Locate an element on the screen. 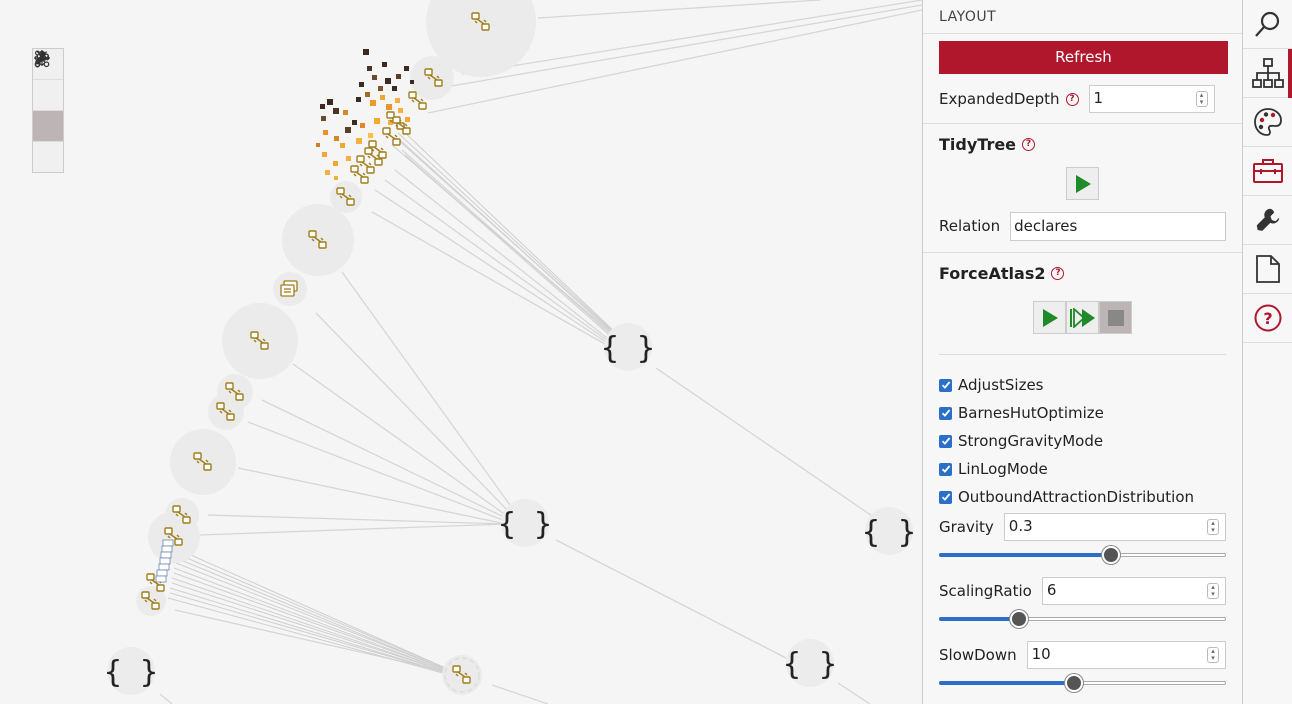 The height and width of the screenshot is (704, 1292). expanded-depth-input: 1 ▴ ▾ is located at coordinates (1151, 99).